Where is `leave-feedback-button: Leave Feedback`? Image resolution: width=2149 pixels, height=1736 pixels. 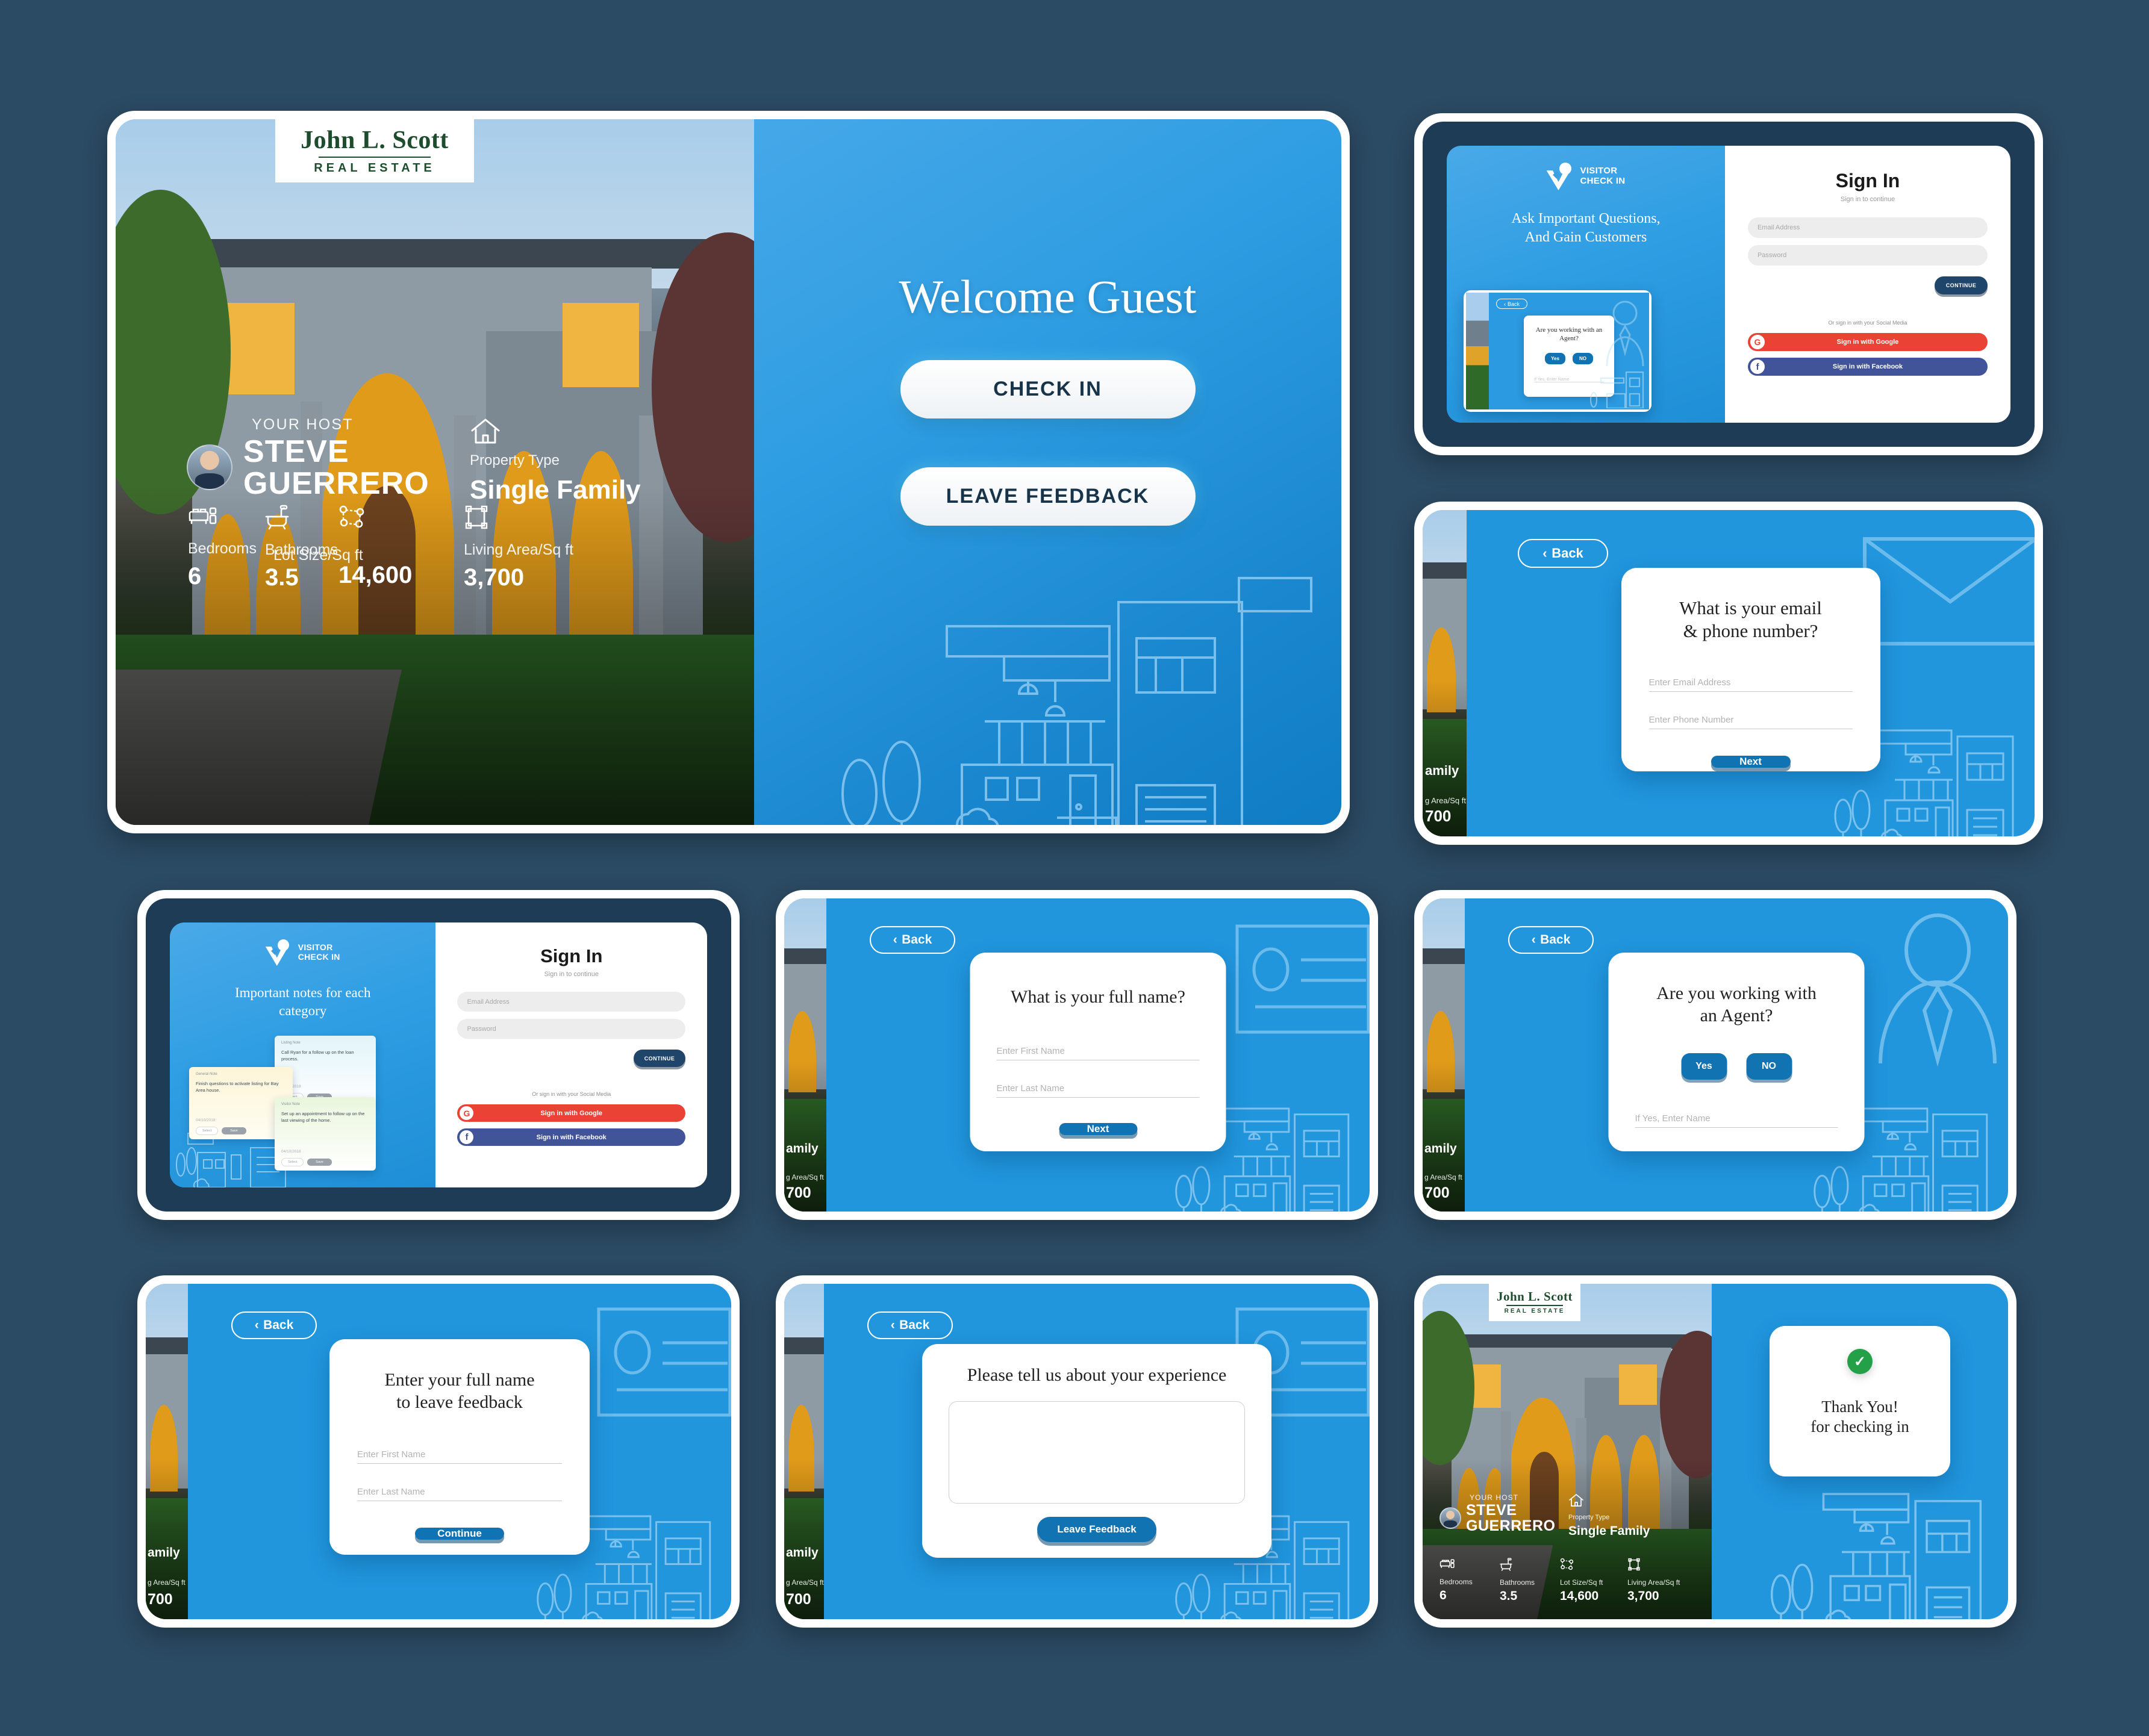 leave-feedback-button: Leave Feedback is located at coordinates (1096, 1529).